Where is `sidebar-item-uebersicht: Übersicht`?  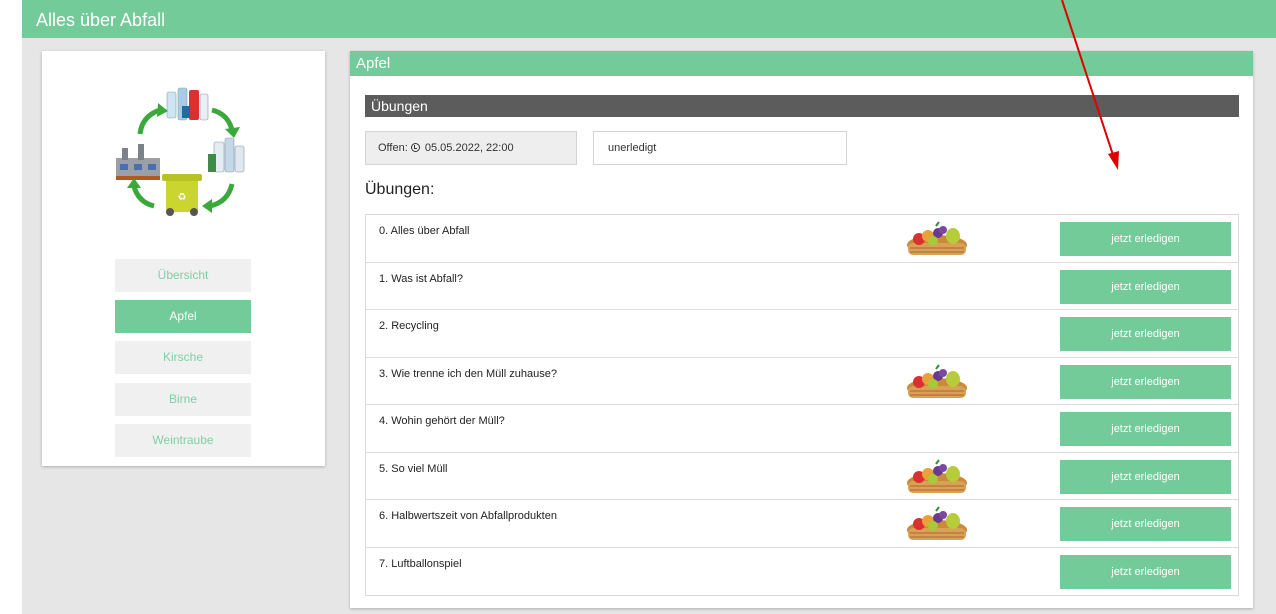 sidebar-item-uebersicht: Übersicht is located at coordinates (183, 275).